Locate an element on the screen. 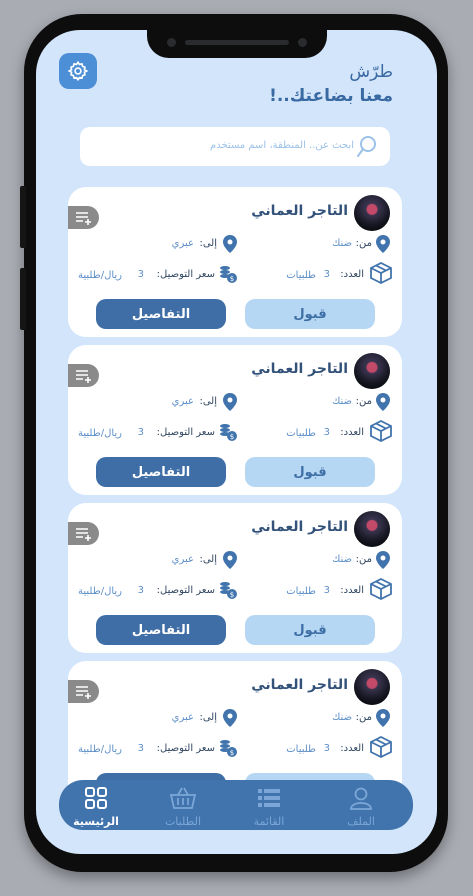  user-icon is located at coordinates (361, 798).